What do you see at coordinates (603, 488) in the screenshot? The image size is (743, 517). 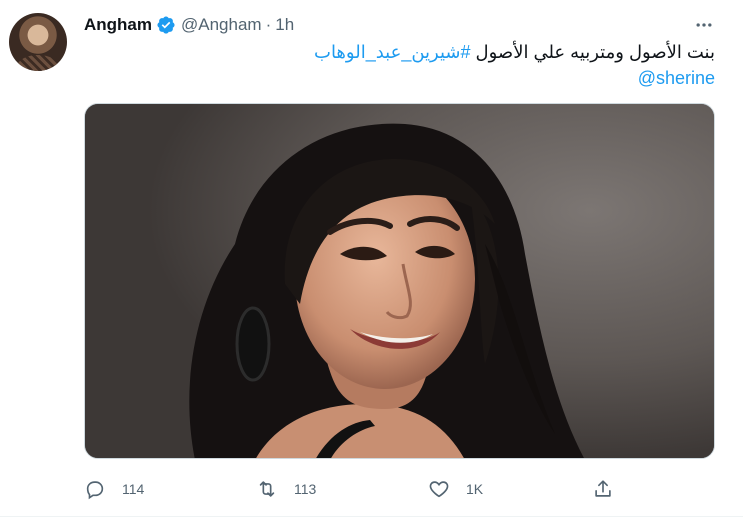 I see `share-icon` at bounding box center [603, 488].